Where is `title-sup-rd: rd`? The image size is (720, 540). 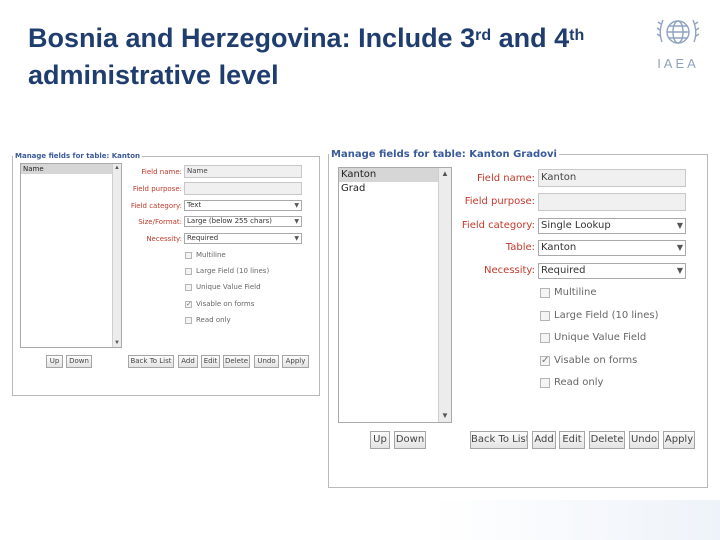 title-sup-rd: rd is located at coordinates (483, 35).